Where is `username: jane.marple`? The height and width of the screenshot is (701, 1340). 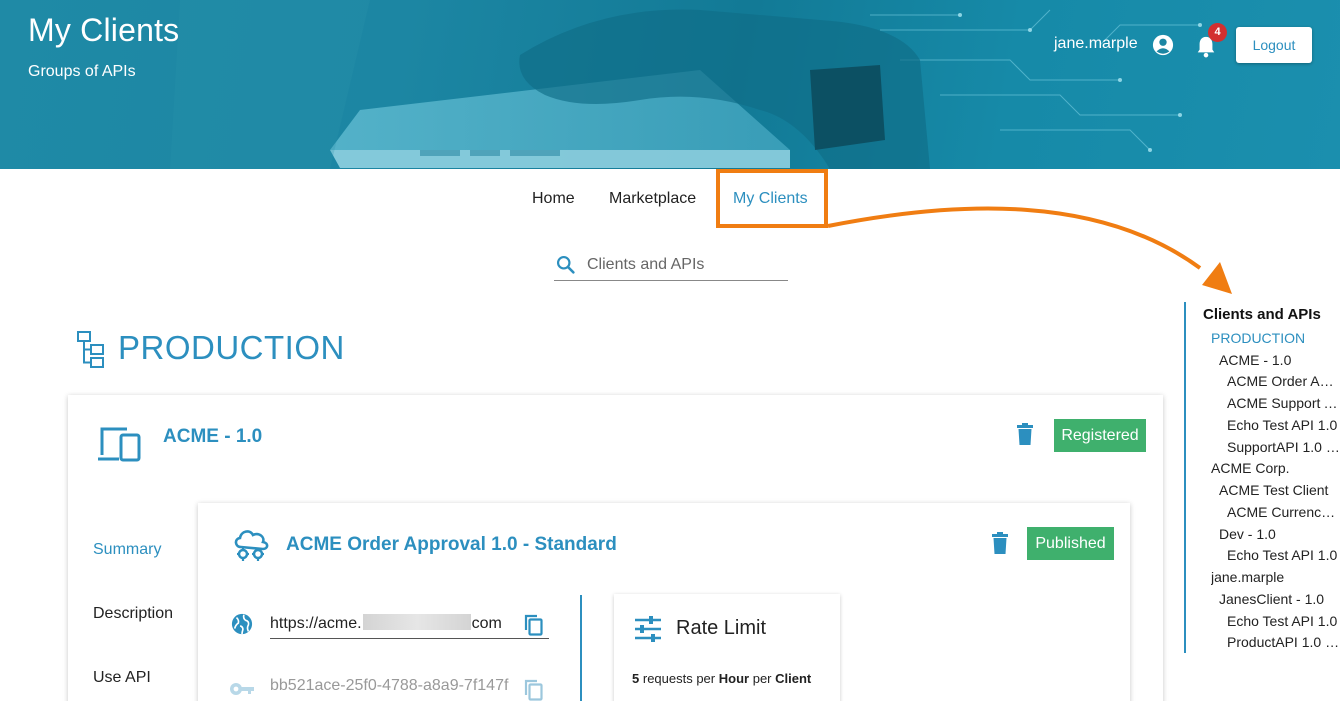
username: jane.marple is located at coordinates (1096, 44).